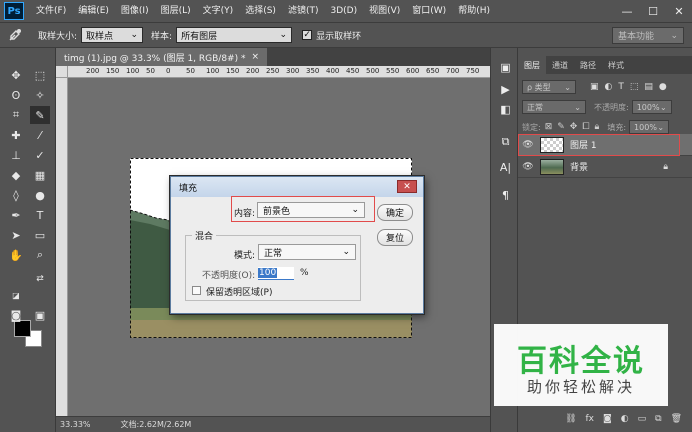 The width and height of the screenshot is (692, 432). What do you see at coordinates (40, 135) in the screenshot?
I see `brush-tool-icon: ⁄` at bounding box center [40, 135].